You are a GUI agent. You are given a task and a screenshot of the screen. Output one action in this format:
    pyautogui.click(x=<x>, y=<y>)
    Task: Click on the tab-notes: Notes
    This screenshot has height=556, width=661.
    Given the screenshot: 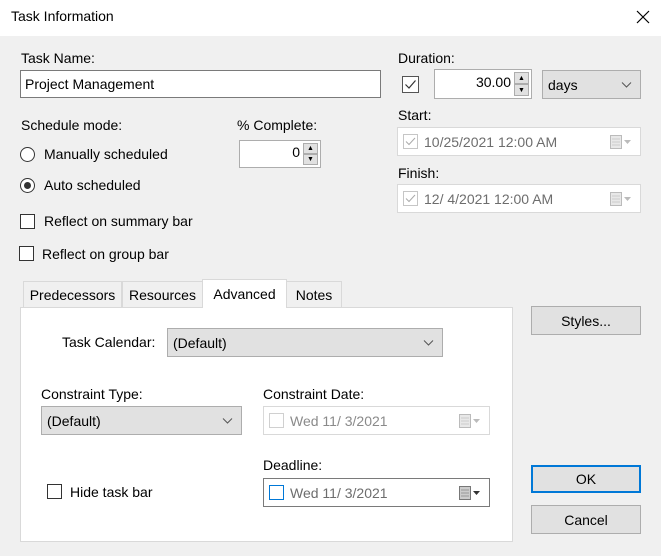 What is the action you would take?
    pyautogui.click(x=314, y=294)
    